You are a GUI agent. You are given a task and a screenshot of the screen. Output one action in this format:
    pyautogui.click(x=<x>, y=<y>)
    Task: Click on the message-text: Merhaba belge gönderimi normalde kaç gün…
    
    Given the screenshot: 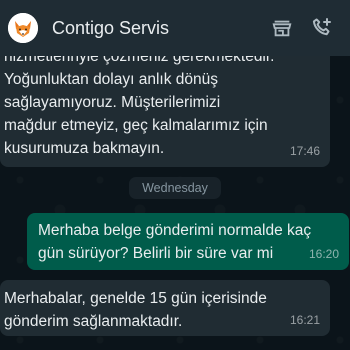 What is the action you would take?
    pyautogui.click(x=175, y=242)
    